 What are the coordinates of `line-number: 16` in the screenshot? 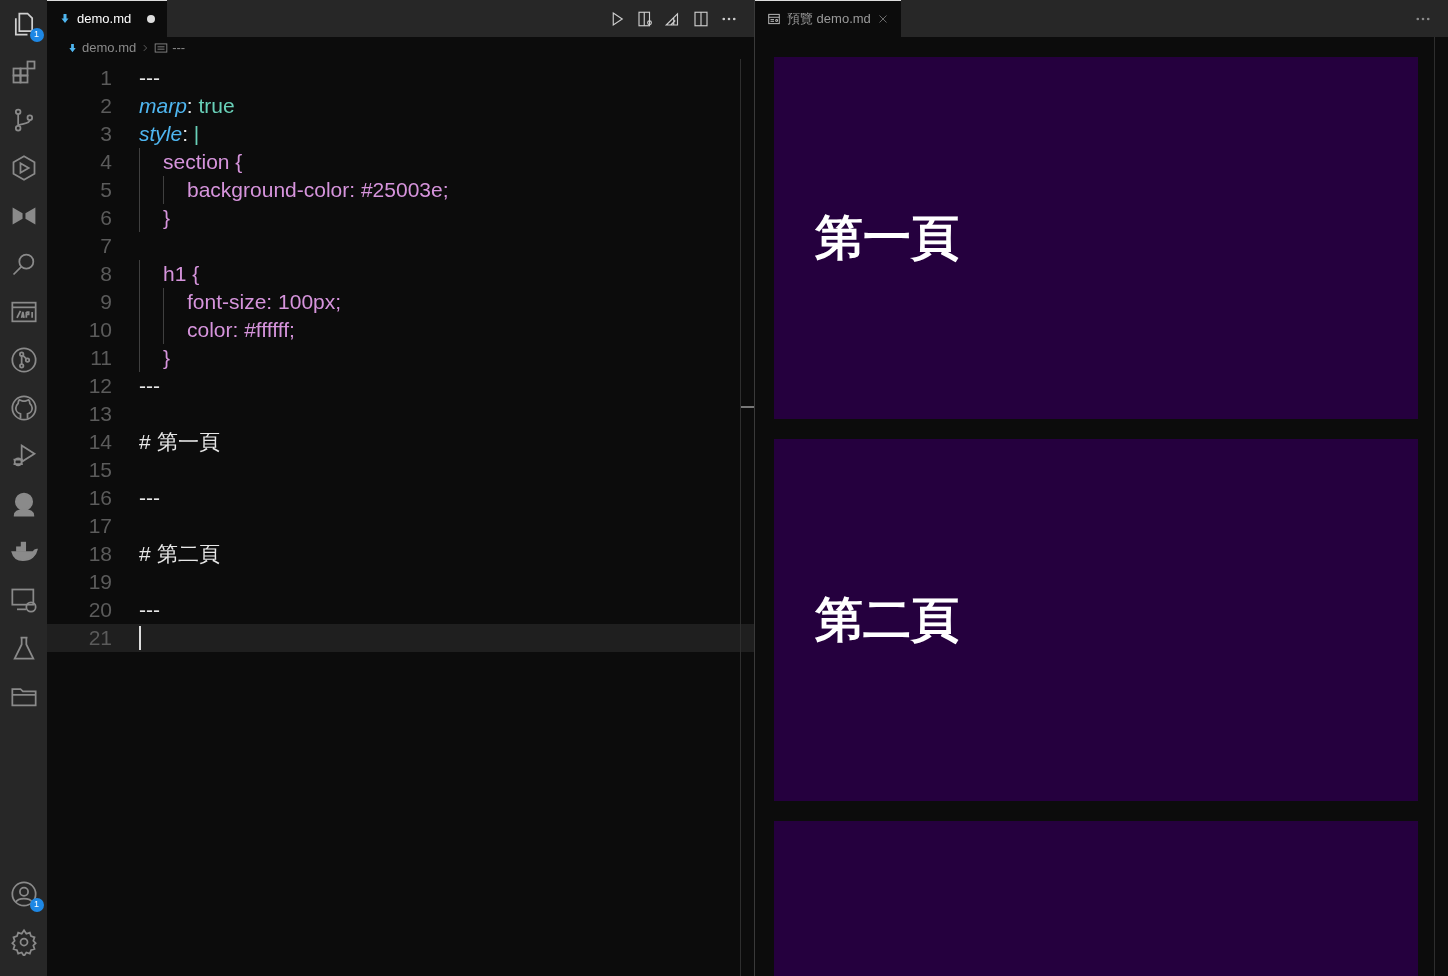 It's located at (99, 498).